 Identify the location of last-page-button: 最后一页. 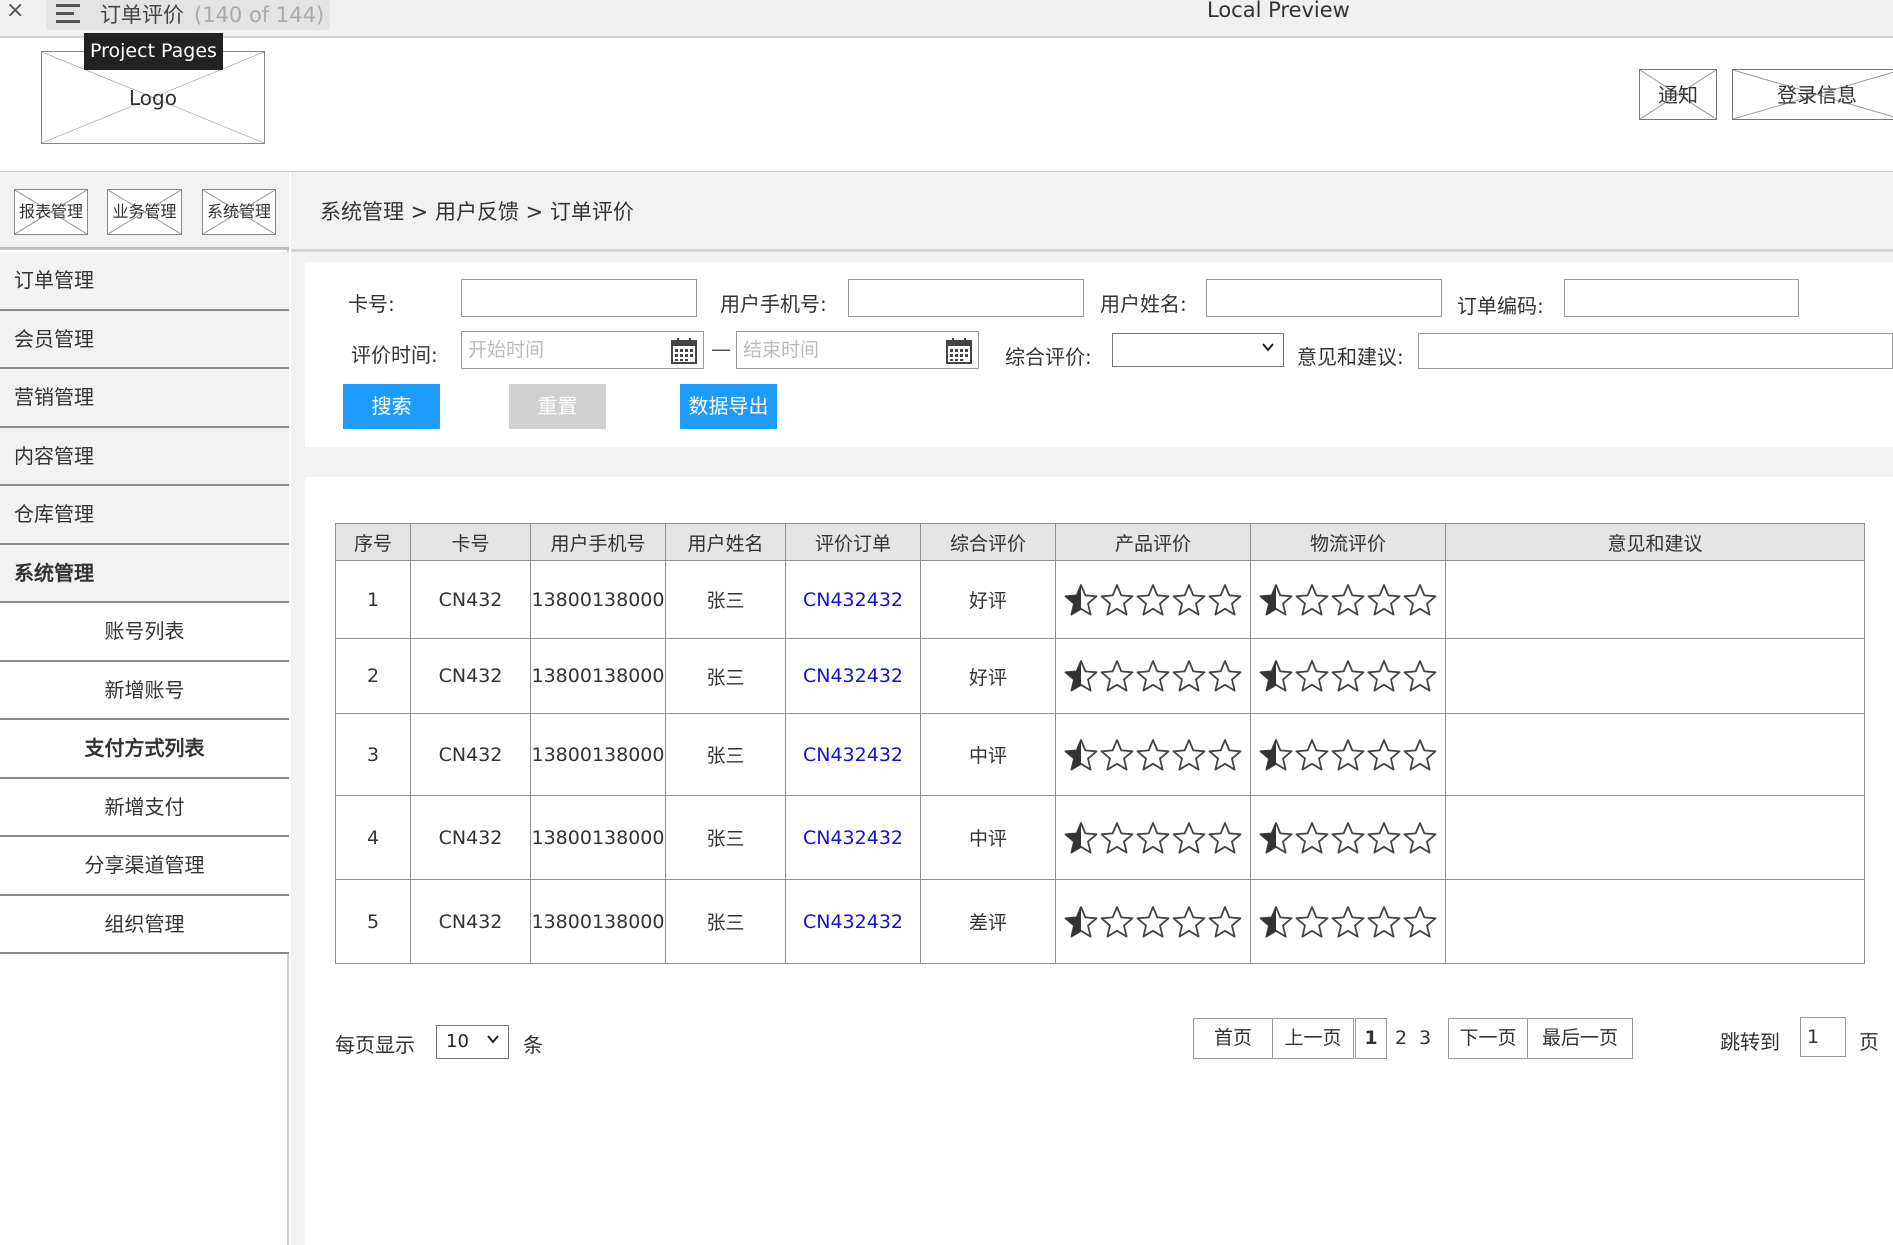
(1580, 1038).